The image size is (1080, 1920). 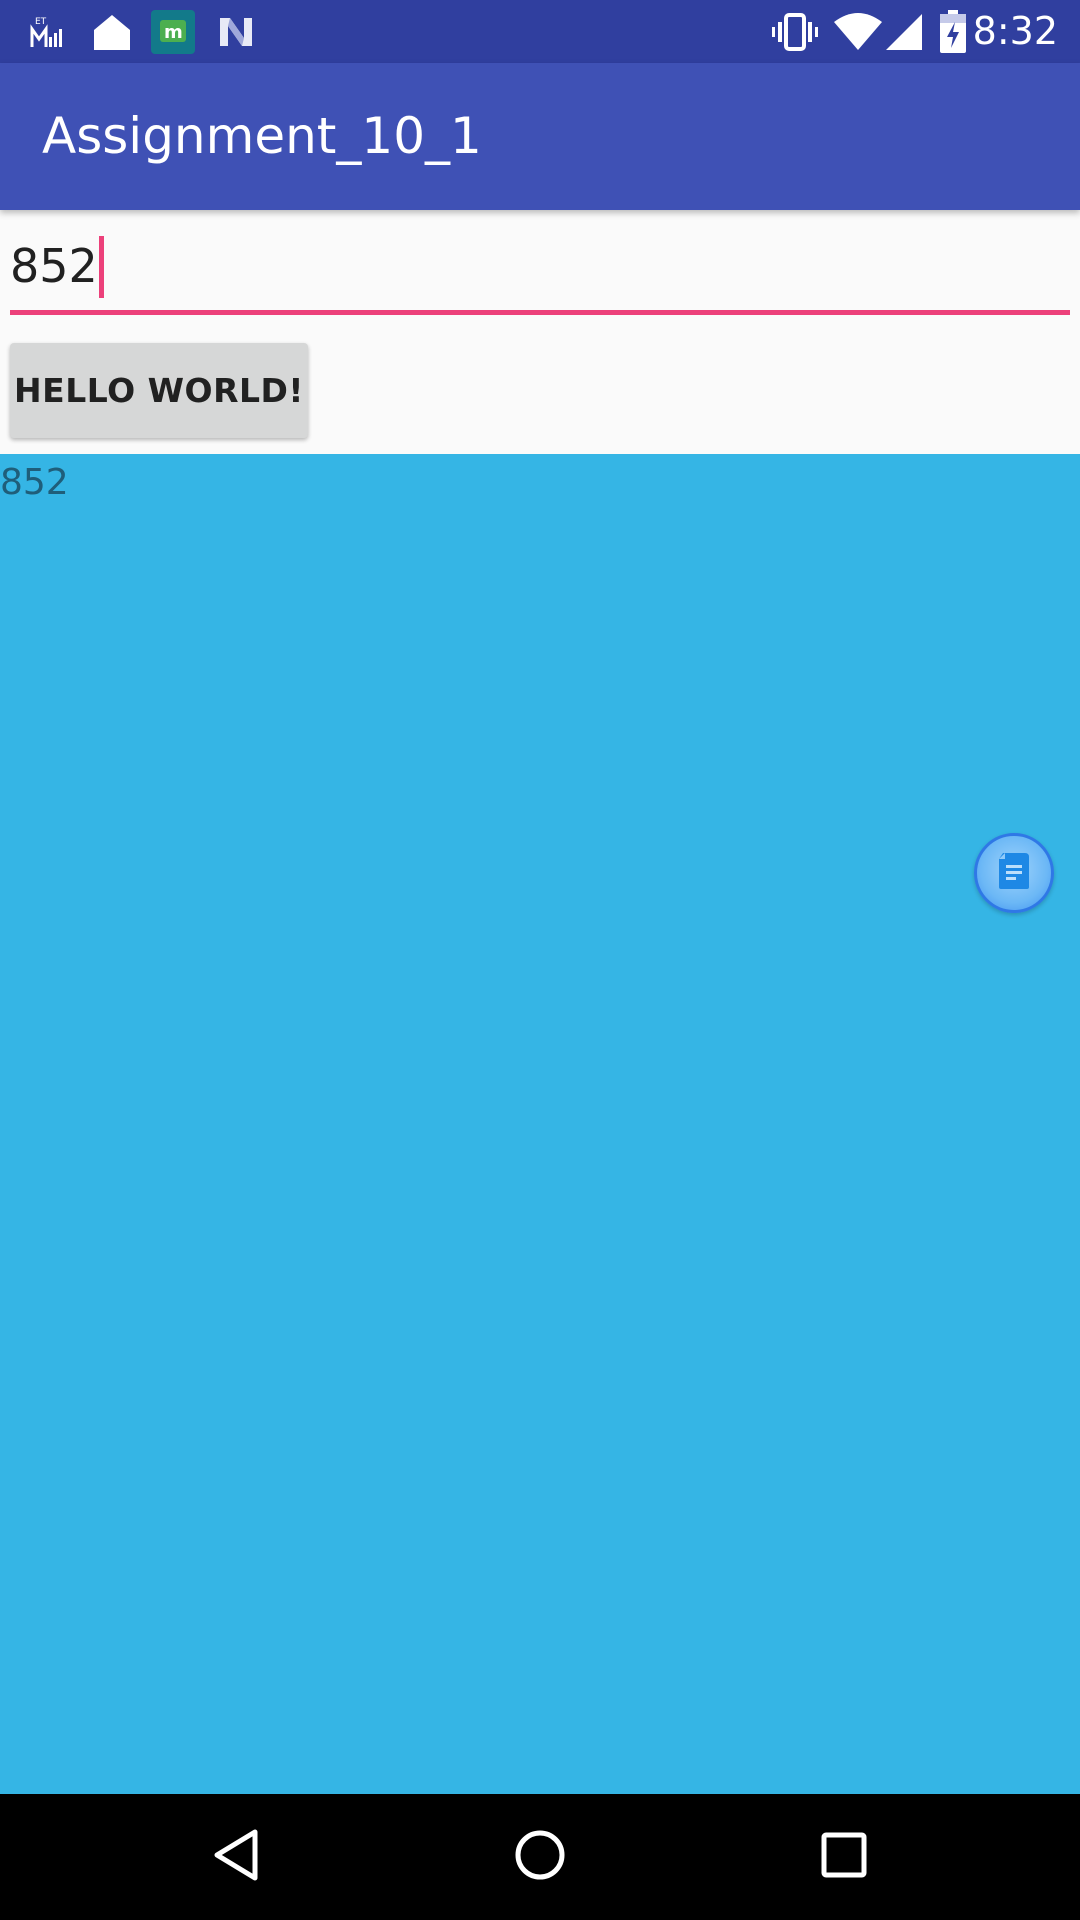 What do you see at coordinates (34, 482) in the screenshot?
I see `result-text: 852` at bounding box center [34, 482].